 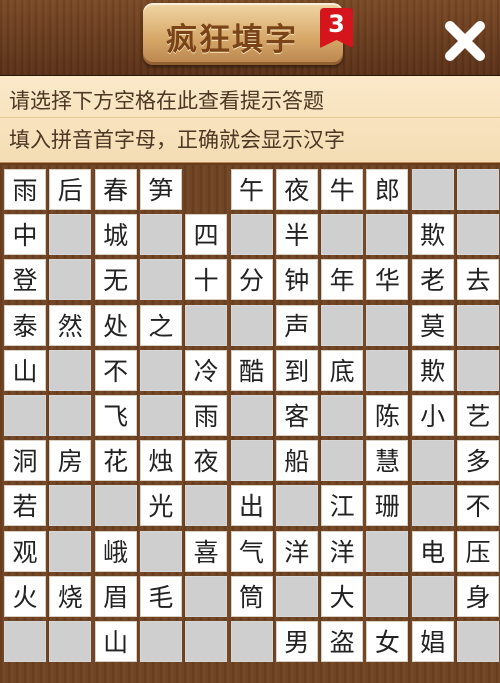 What do you see at coordinates (251, 189) in the screenshot?
I see `filled-cell: 午` at bounding box center [251, 189].